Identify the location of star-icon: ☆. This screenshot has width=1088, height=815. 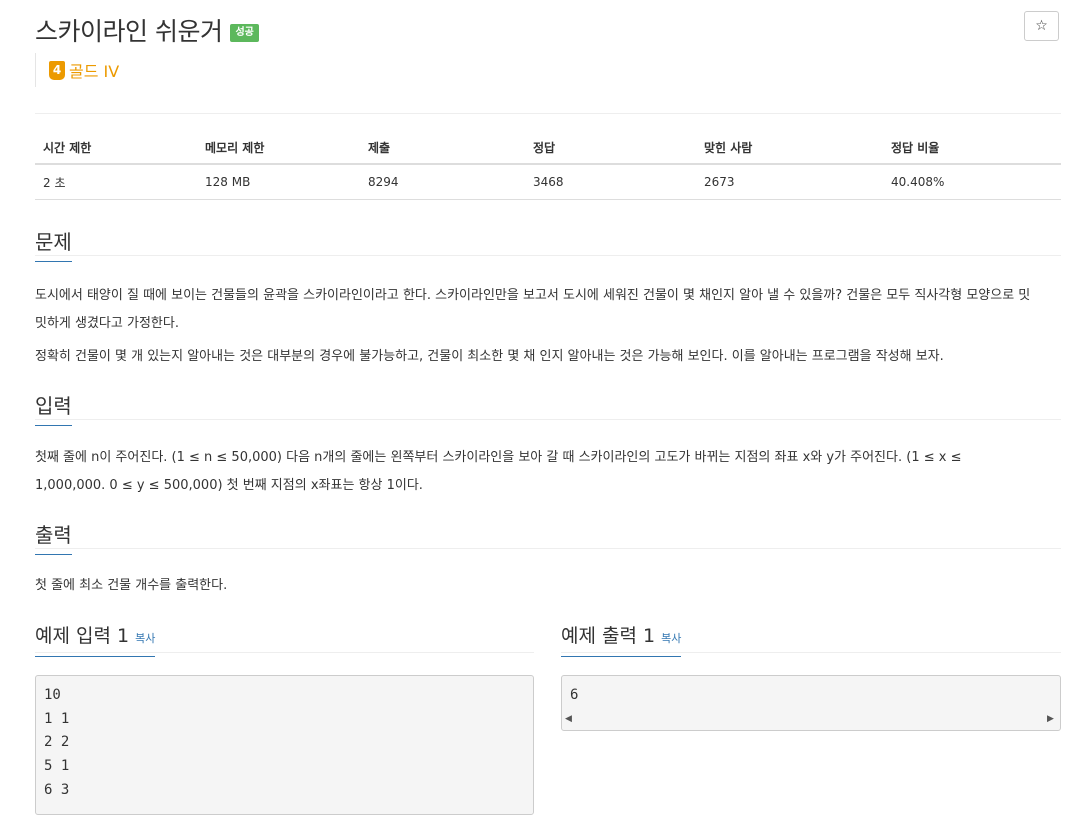
(1041, 26).